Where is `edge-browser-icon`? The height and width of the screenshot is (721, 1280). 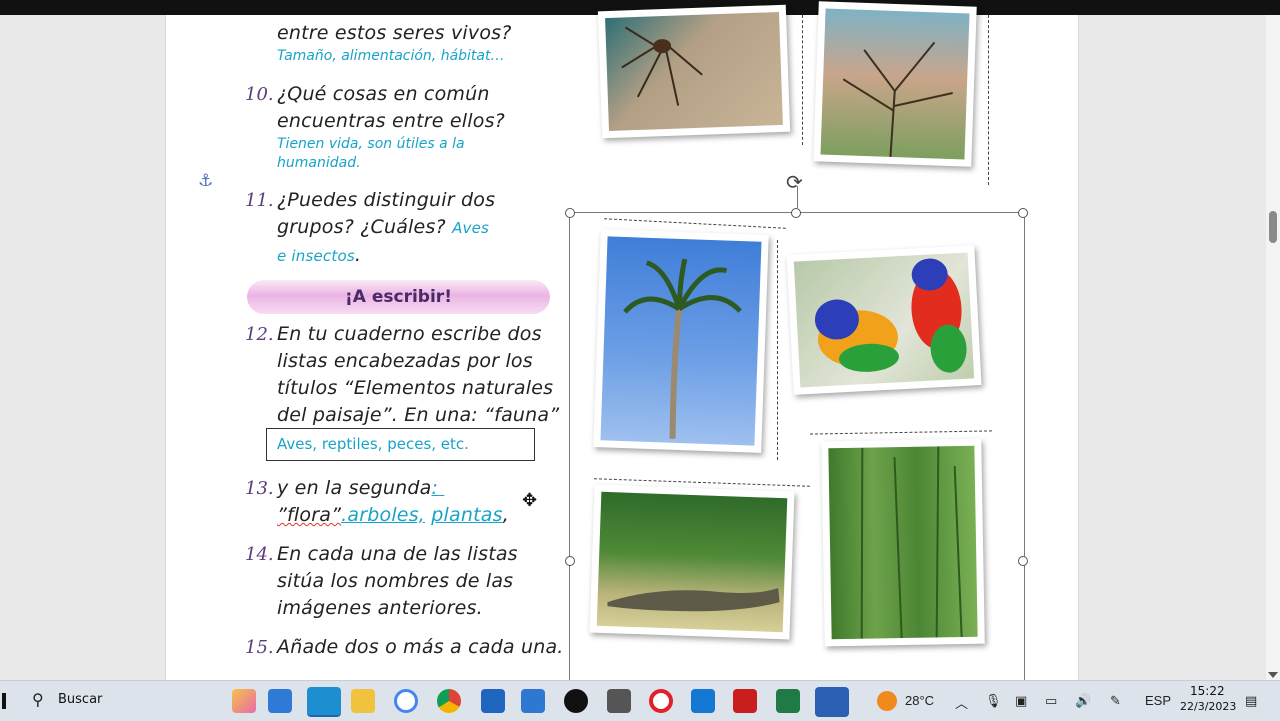 edge-browser-icon is located at coordinates (324, 702).